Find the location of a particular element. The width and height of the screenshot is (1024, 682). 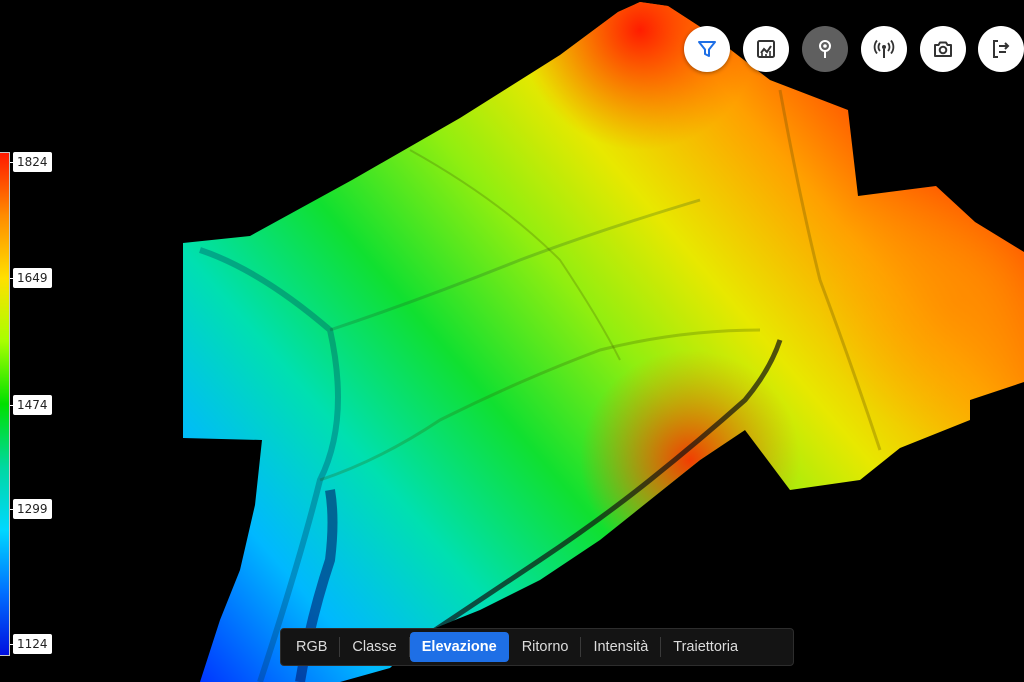

legend-label-2: 1649 is located at coordinates (32, 278).